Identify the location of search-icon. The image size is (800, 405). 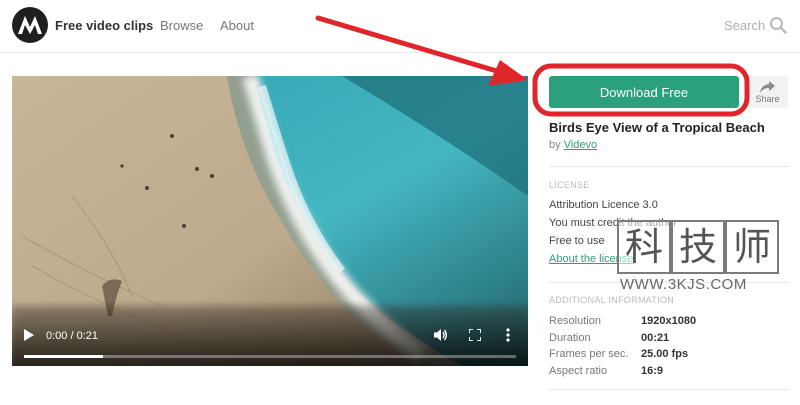
(778, 25).